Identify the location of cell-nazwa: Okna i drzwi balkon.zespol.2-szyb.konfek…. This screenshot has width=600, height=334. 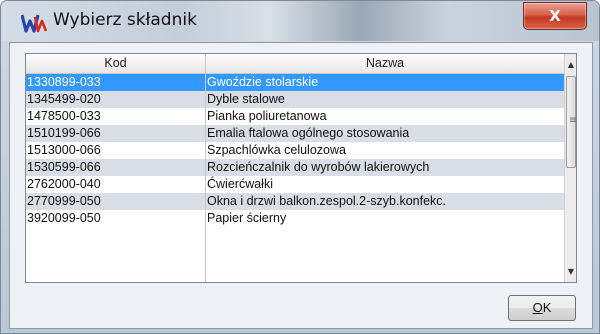
(326, 201).